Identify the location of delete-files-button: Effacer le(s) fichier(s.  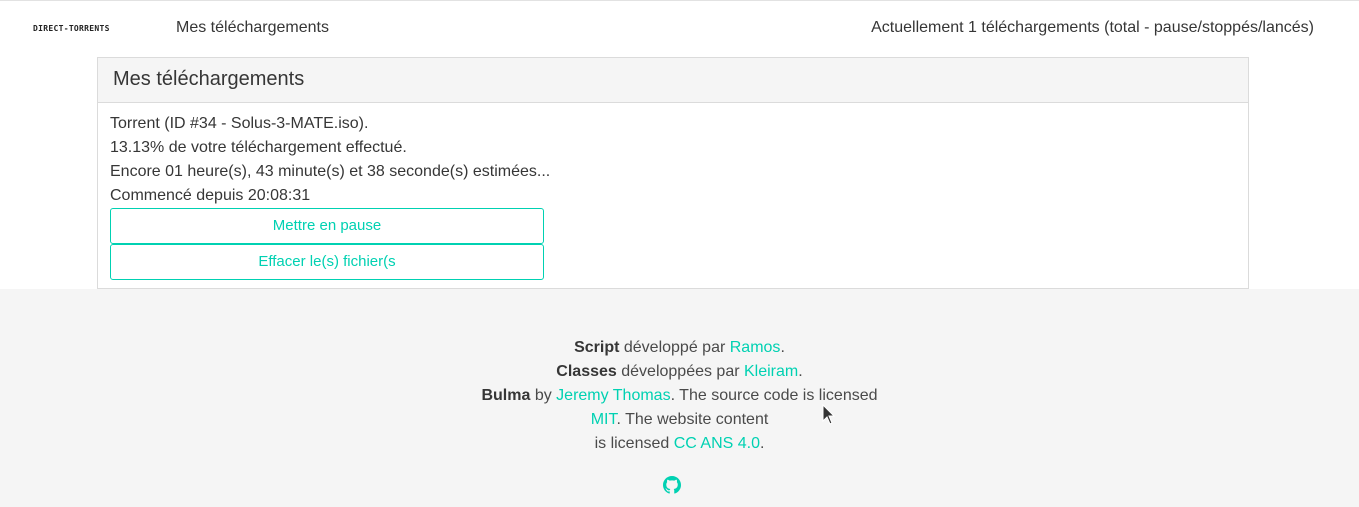
(327, 262).